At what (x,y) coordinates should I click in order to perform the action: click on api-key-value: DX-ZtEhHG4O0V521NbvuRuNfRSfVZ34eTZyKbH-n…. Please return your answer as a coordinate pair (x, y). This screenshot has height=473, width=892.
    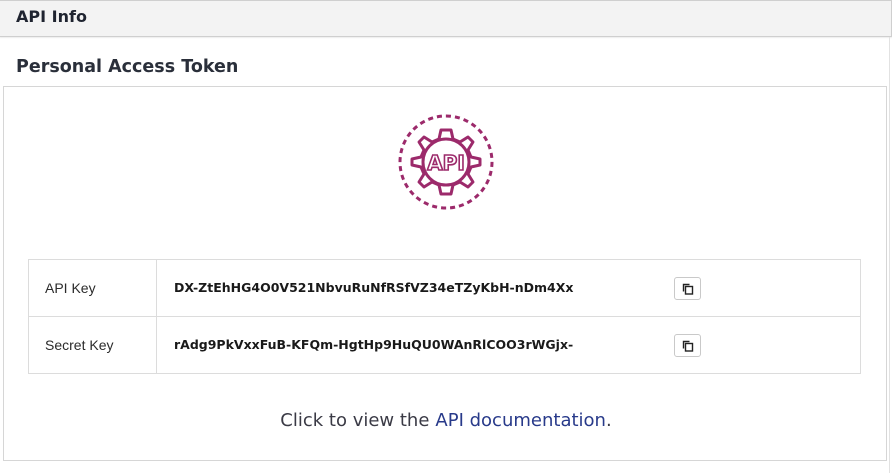
    Looking at the image, I should click on (374, 287).